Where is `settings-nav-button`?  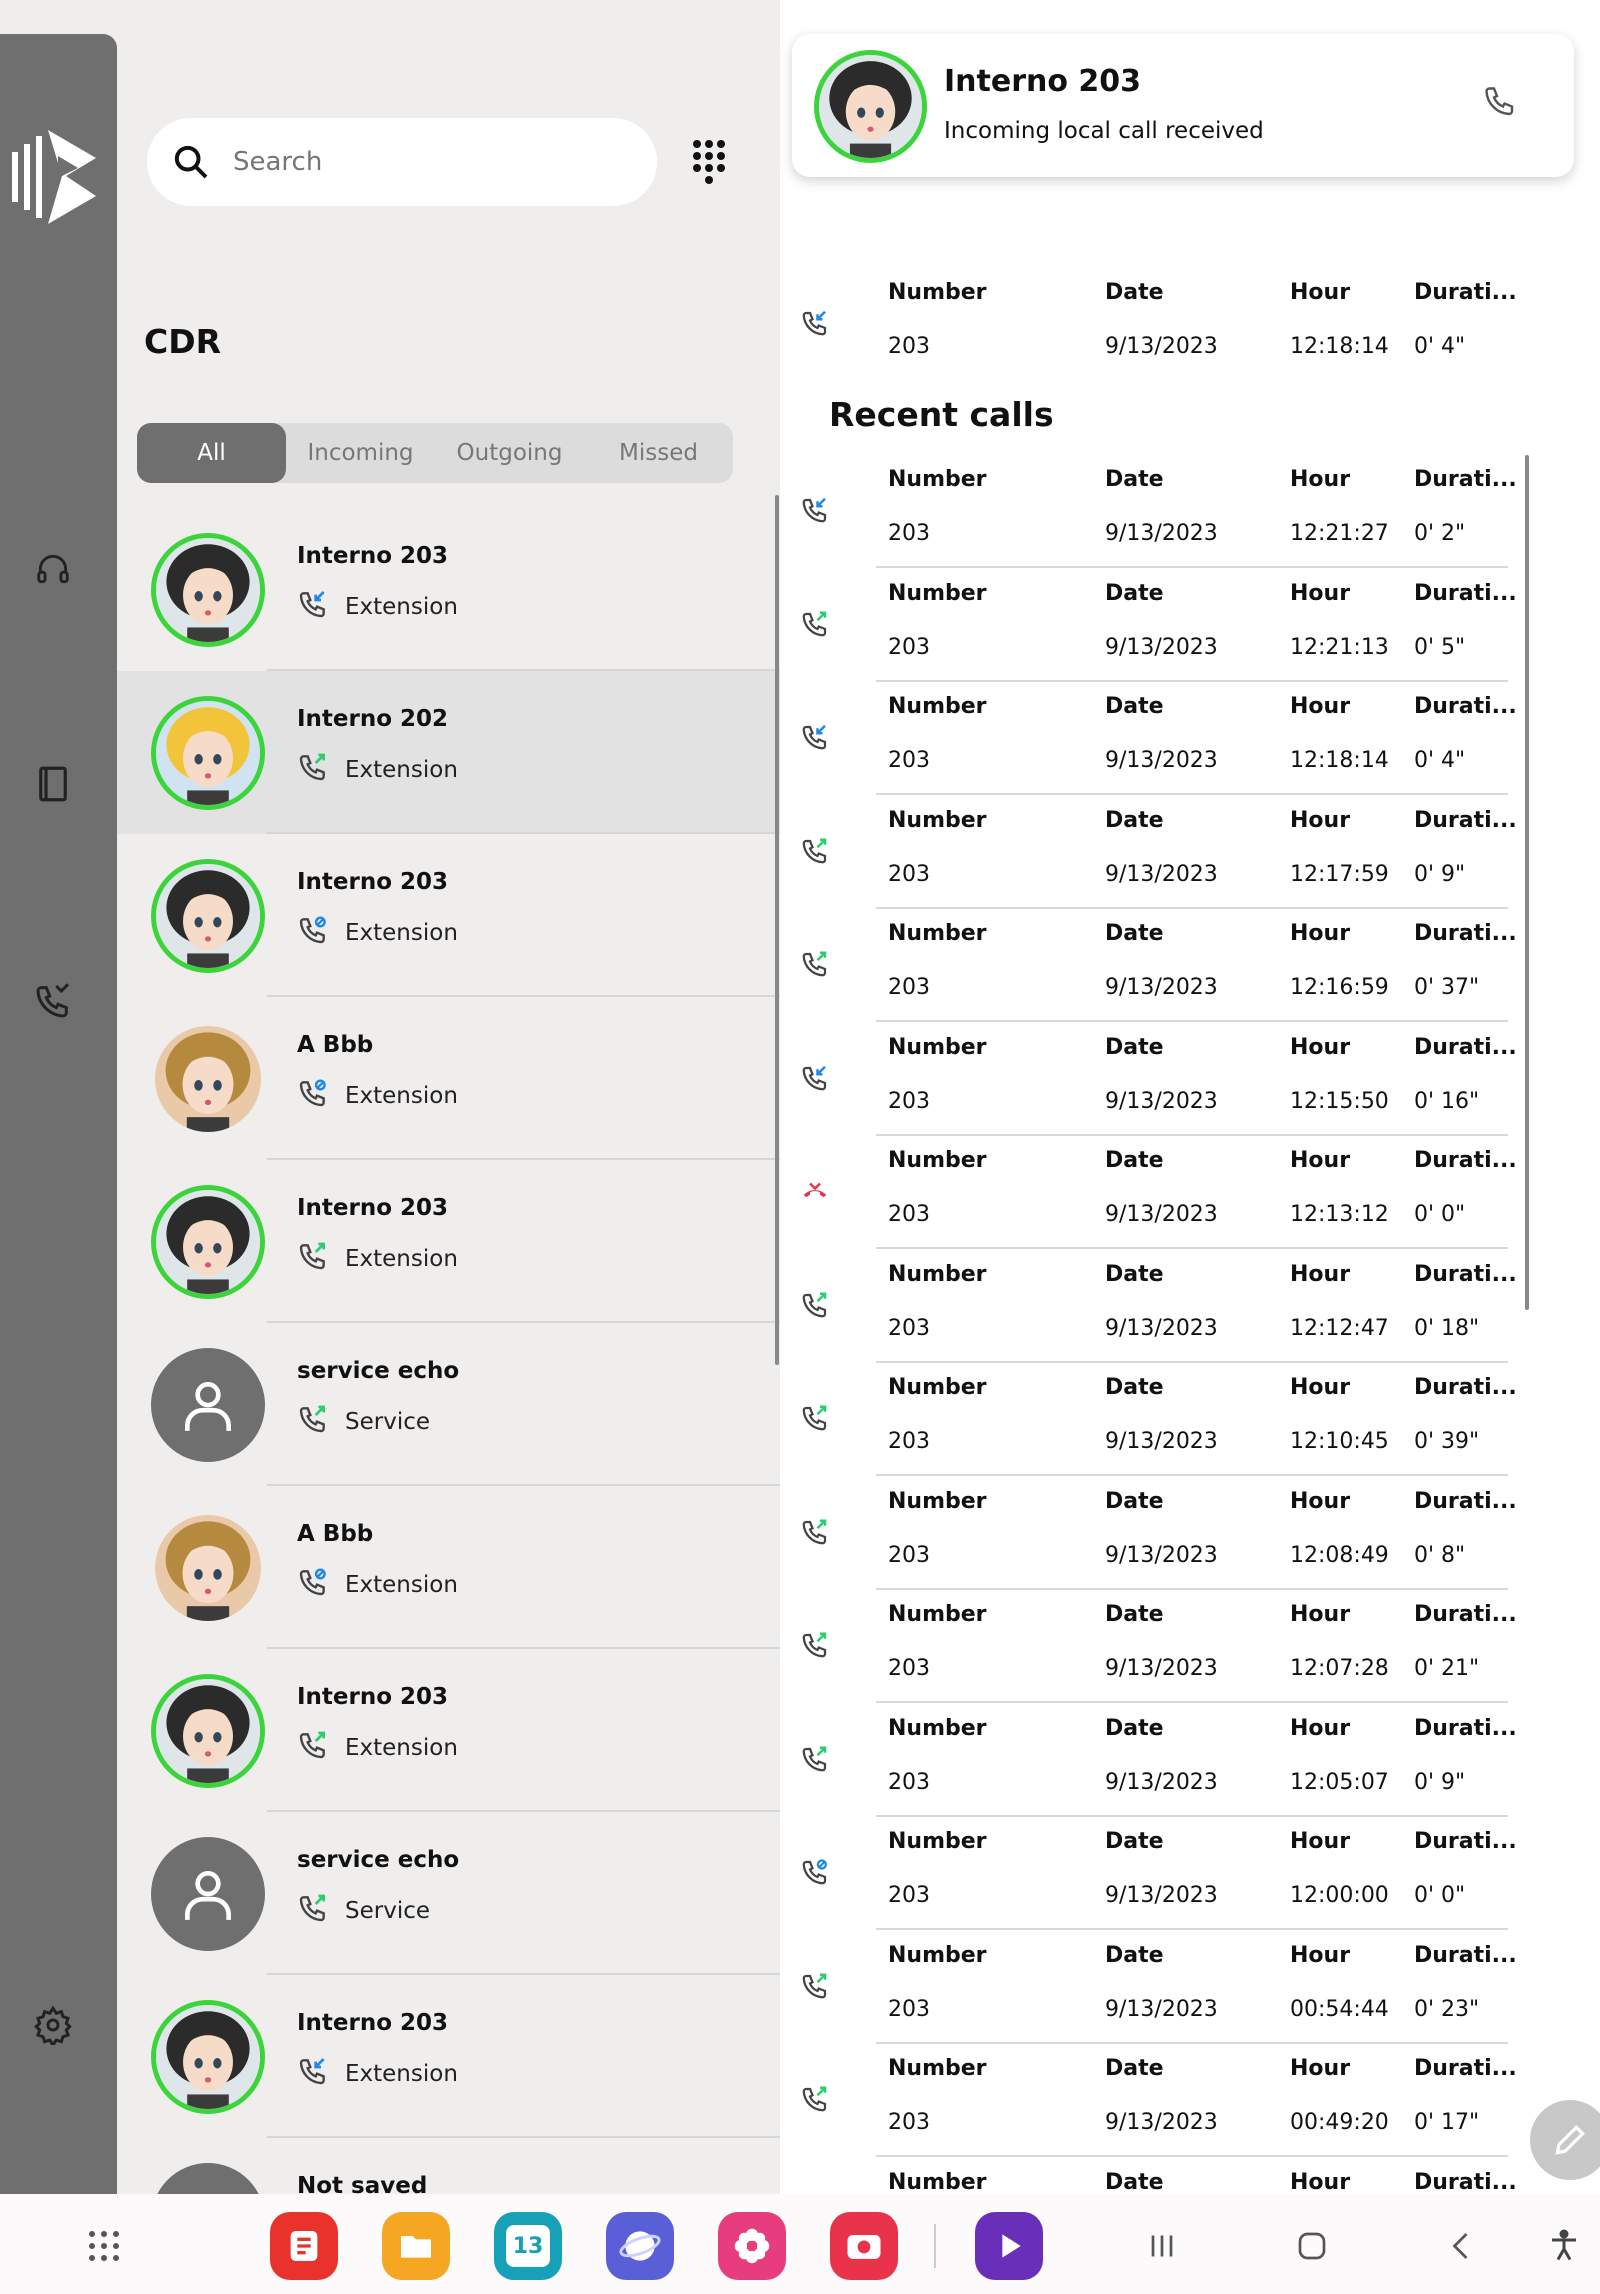 settings-nav-button is located at coordinates (53, 2025).